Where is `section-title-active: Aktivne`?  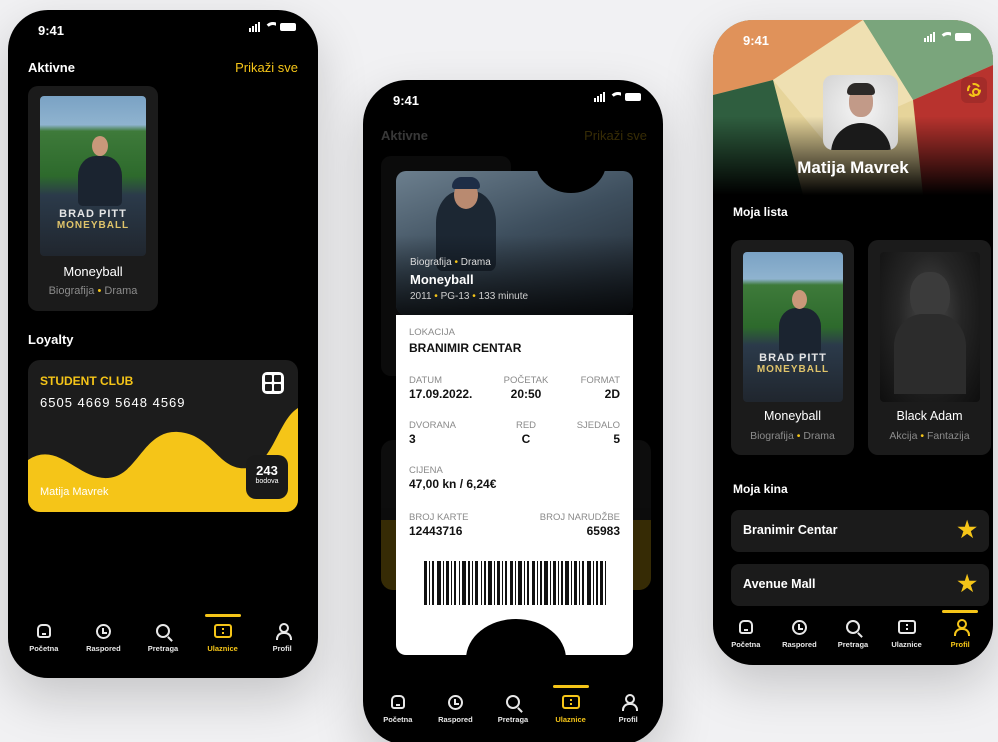 section-title-active: Aktivne is located at coordinates (51, 67).